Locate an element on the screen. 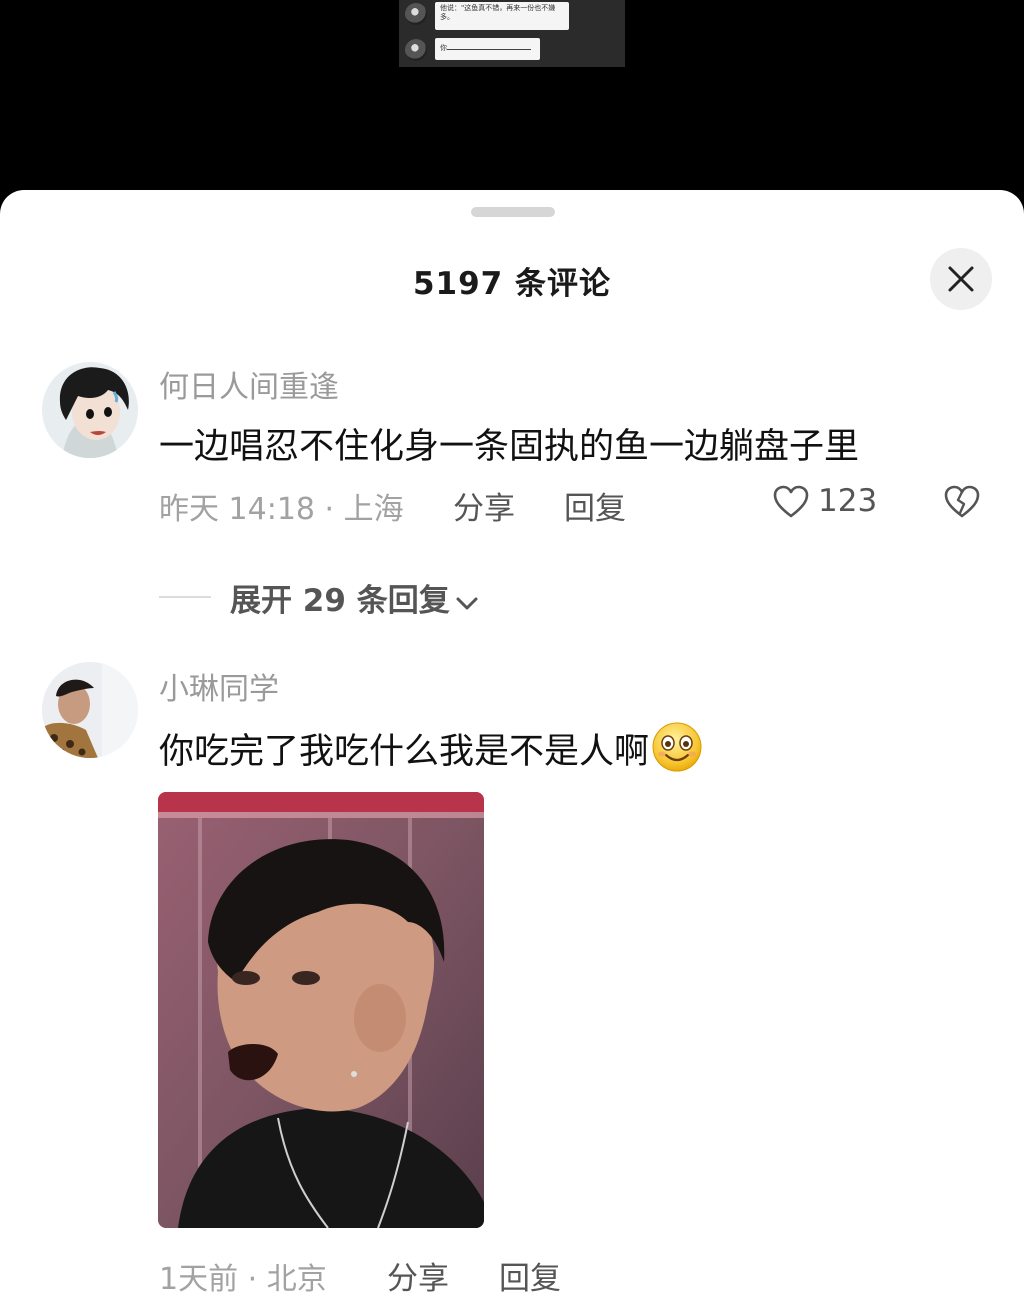 This screenshot has width=1024, height=1310. comment-time-location: 1天前 · 北京 is located at coordinates (243, 1279).